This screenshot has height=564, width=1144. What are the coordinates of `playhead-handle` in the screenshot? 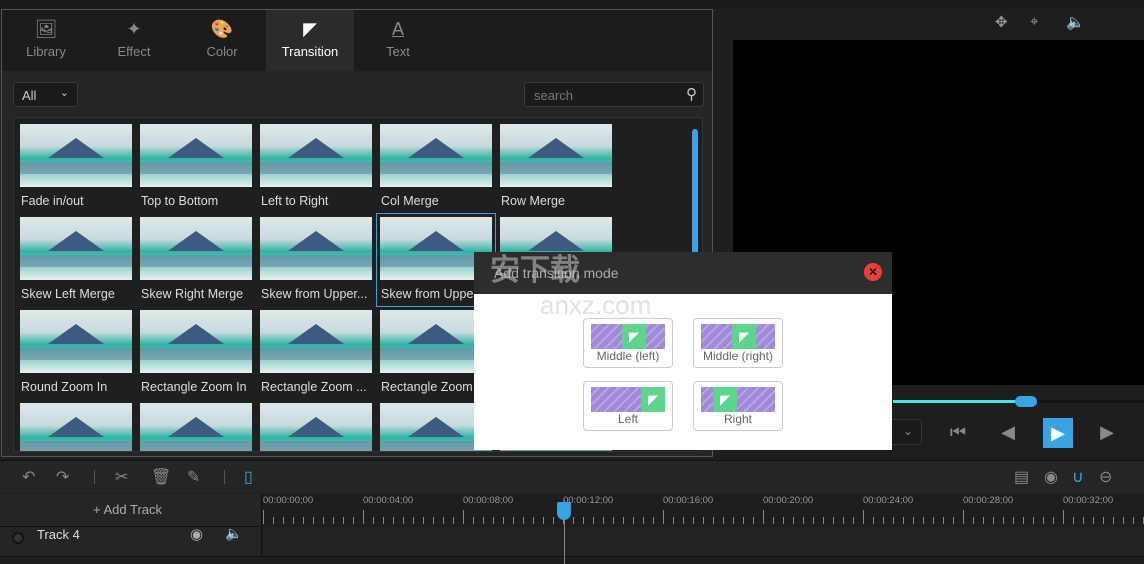 It's located at (564, 511).